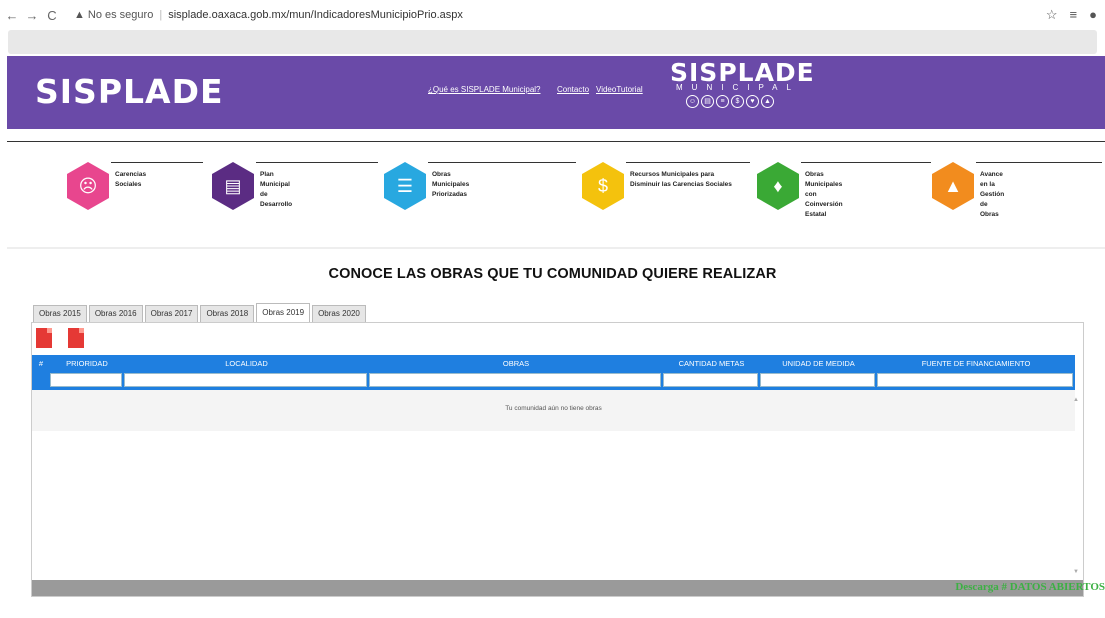  I want to click on filter-obras-input, so click(515, 380).